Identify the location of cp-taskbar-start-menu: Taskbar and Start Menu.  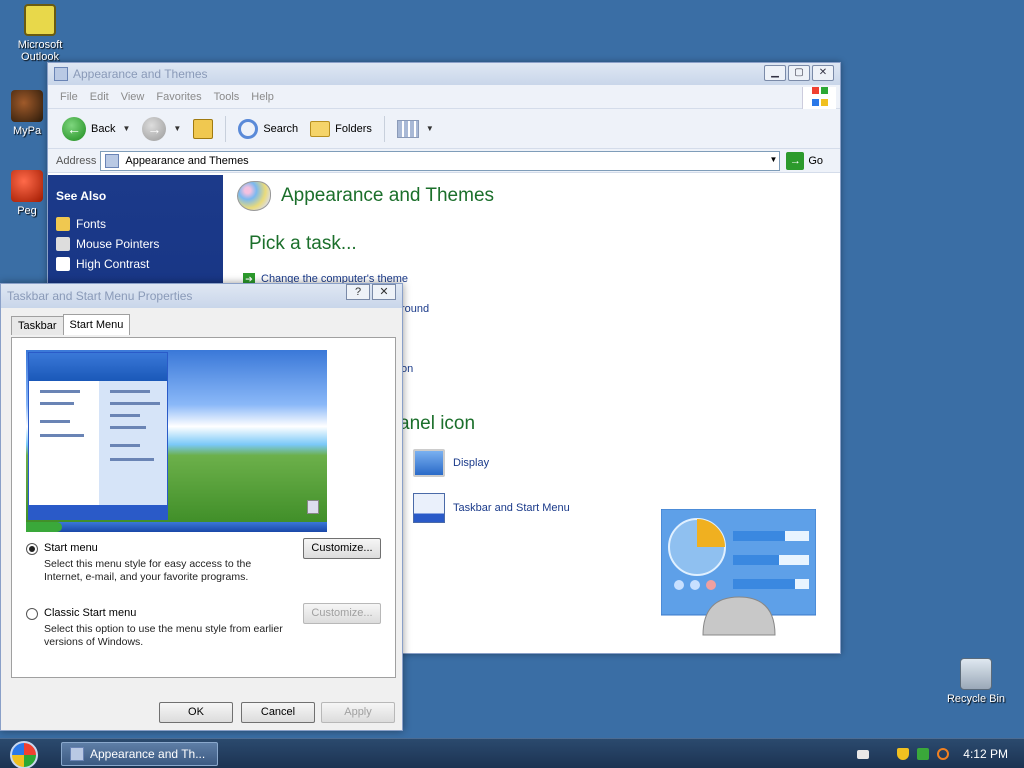
(491, 508).